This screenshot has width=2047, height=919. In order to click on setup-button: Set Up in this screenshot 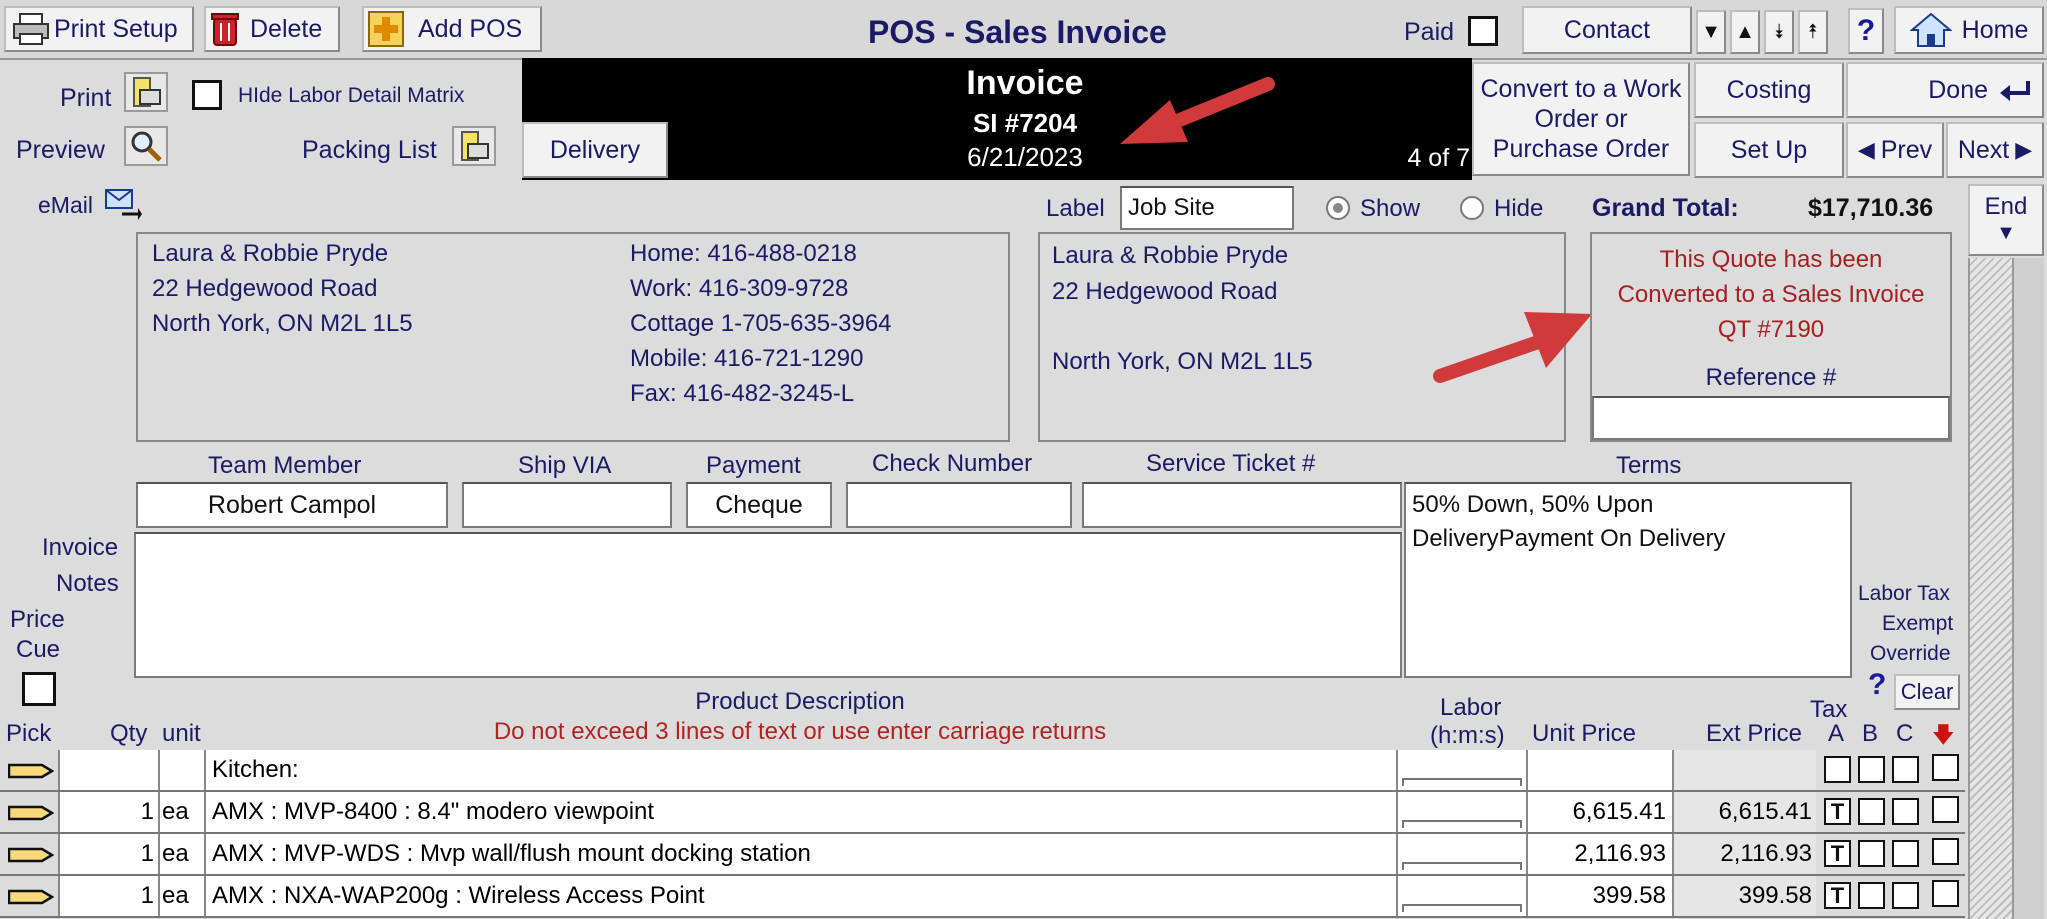, I will do `click(1769, 150)`.